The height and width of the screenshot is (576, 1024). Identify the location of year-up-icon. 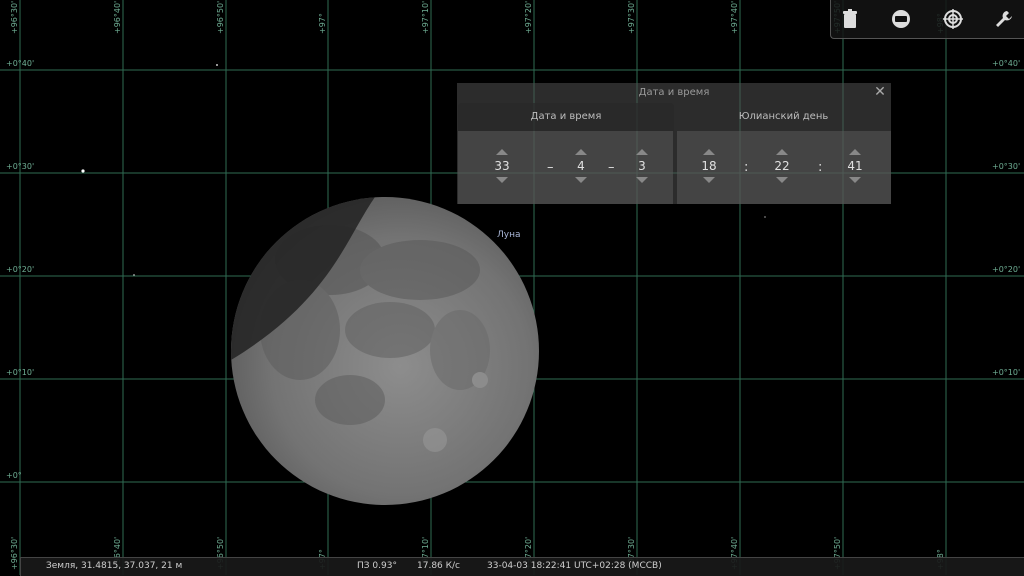
(502, 152).